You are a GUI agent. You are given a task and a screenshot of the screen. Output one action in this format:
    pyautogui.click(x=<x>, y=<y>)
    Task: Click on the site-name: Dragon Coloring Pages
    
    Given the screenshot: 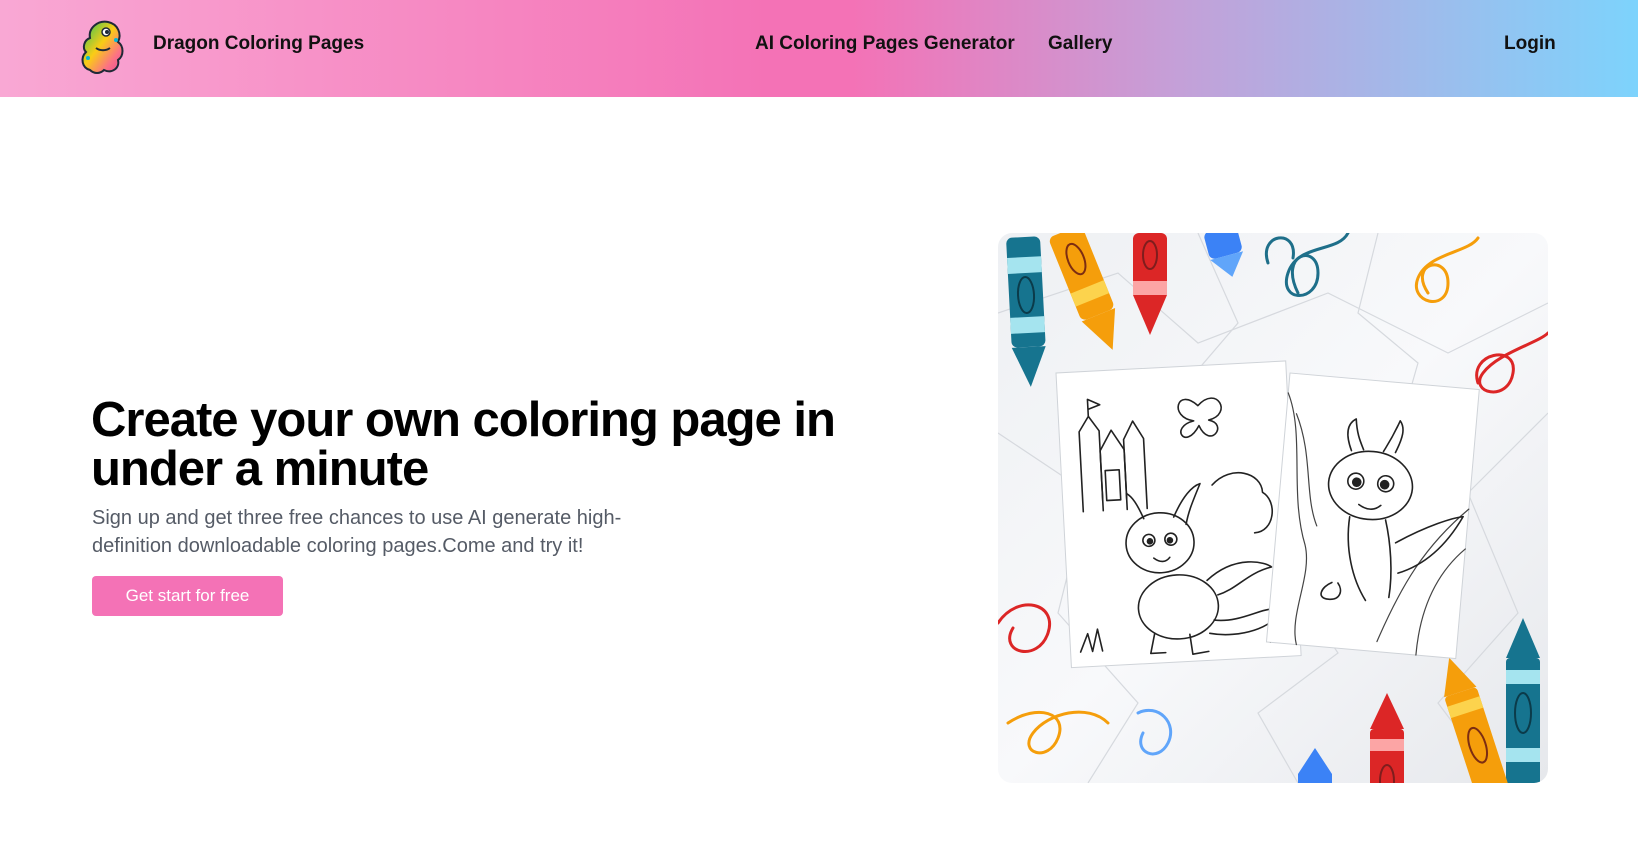 What is the action you would take?
    pyautogui.click(x=258, y=44)
    